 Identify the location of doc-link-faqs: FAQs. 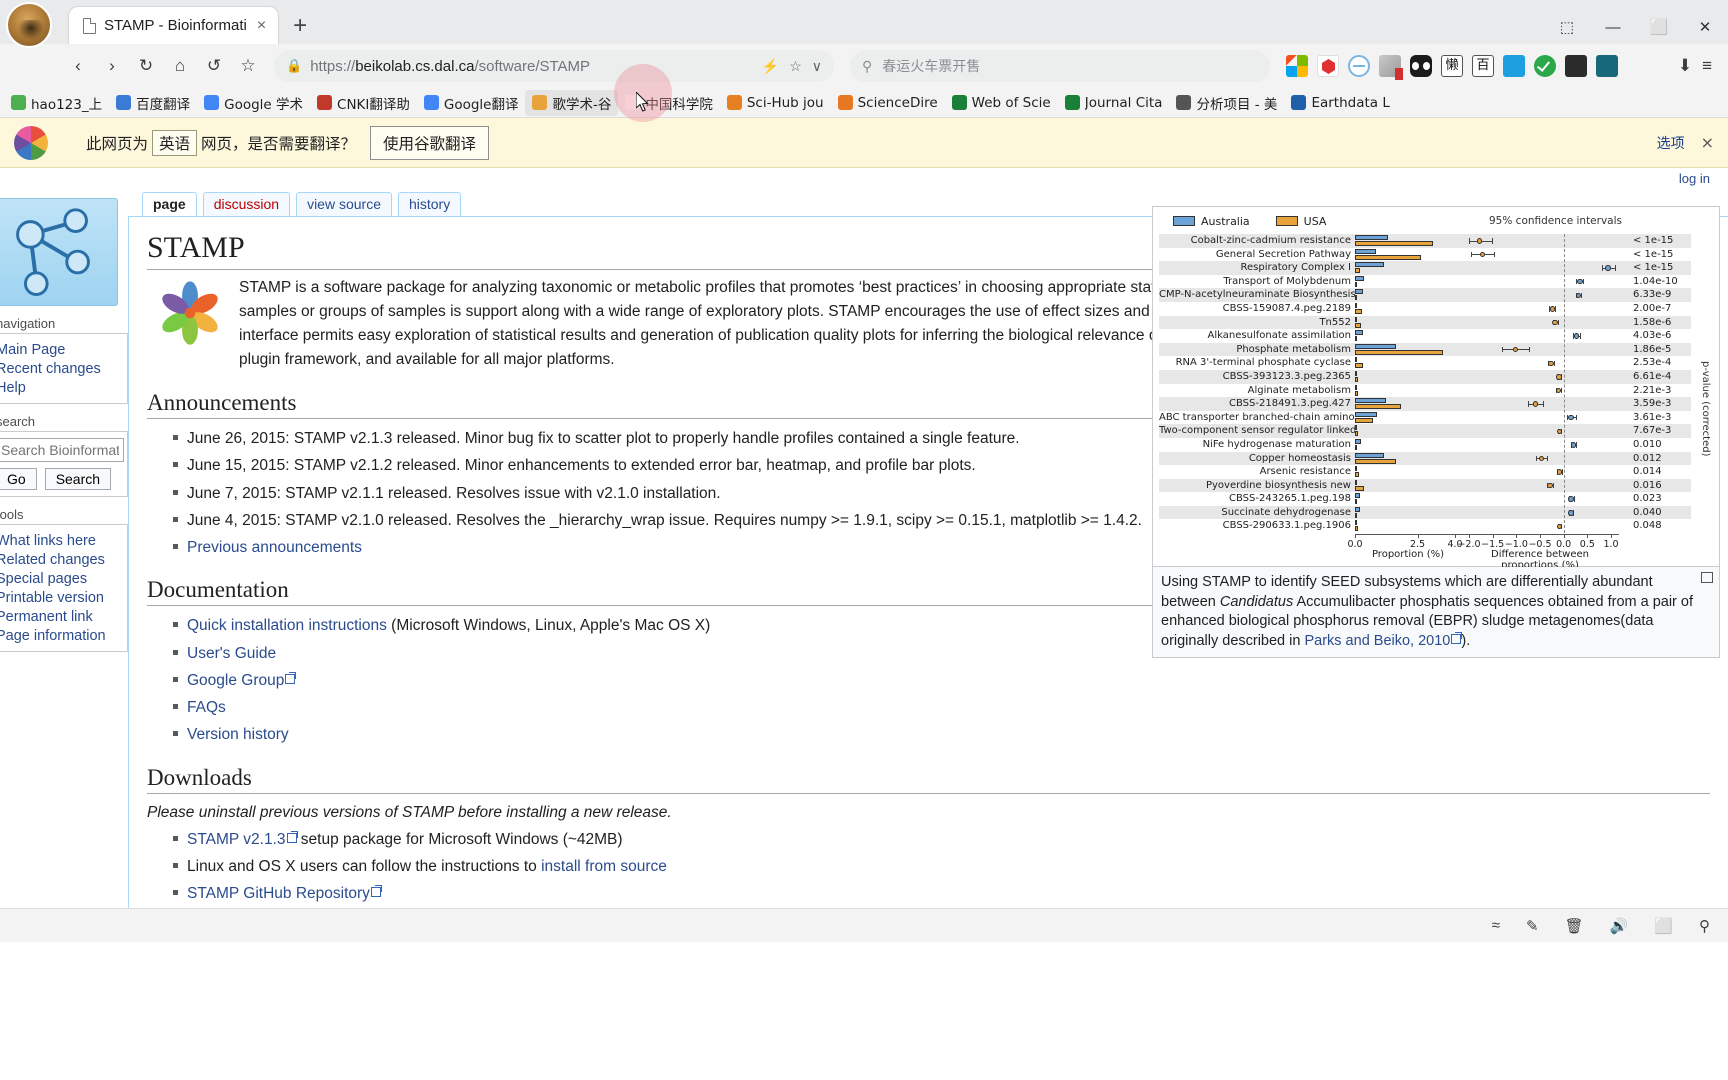
(206, 707).